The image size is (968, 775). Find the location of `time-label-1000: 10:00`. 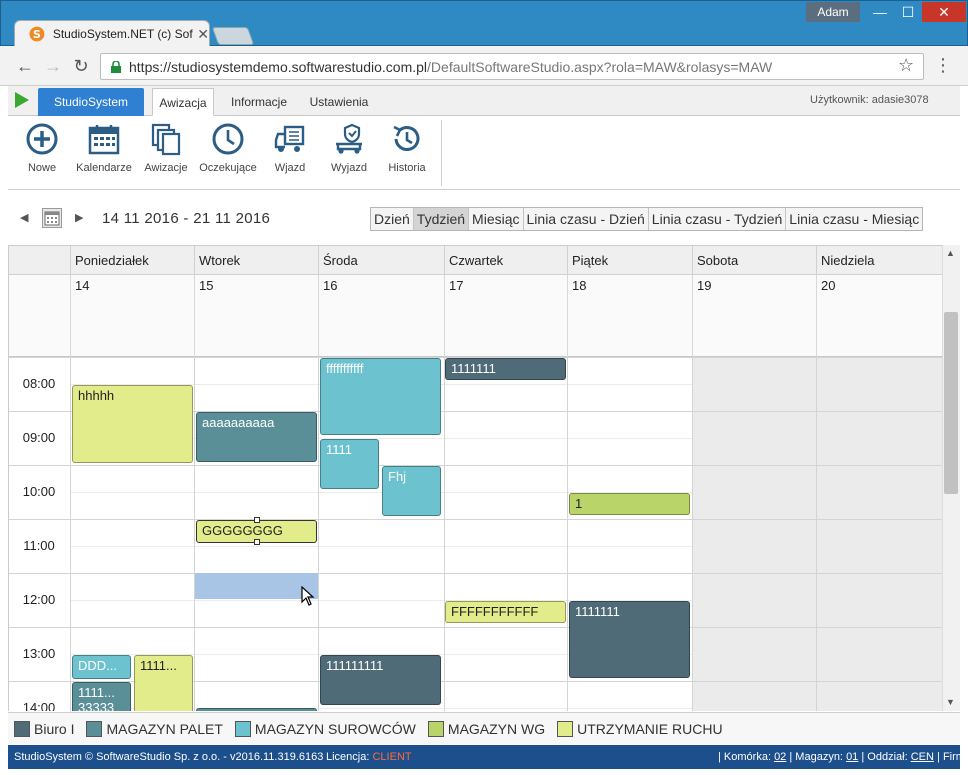

time-label-1000: 10:00 is located at coordinates (39, 491).